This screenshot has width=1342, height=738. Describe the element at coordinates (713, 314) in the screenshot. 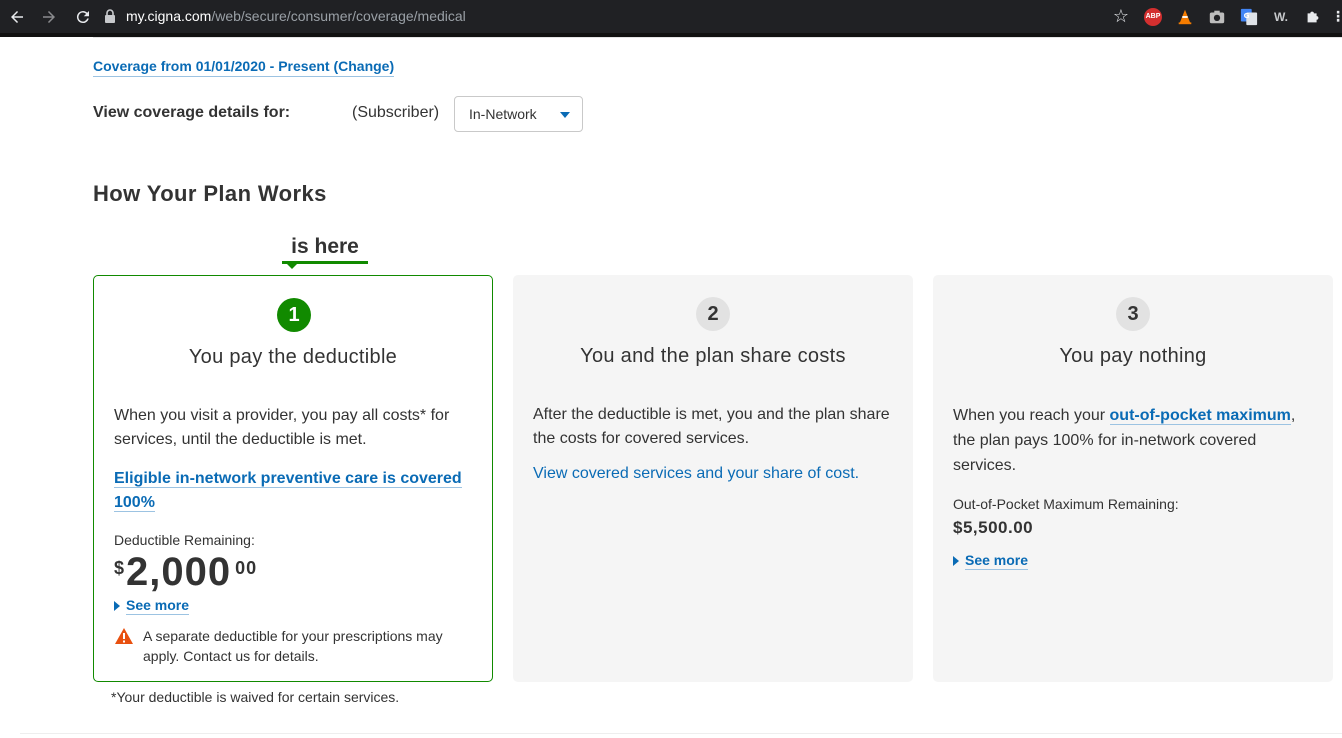

I see `step-number-badge: 2` at that location.